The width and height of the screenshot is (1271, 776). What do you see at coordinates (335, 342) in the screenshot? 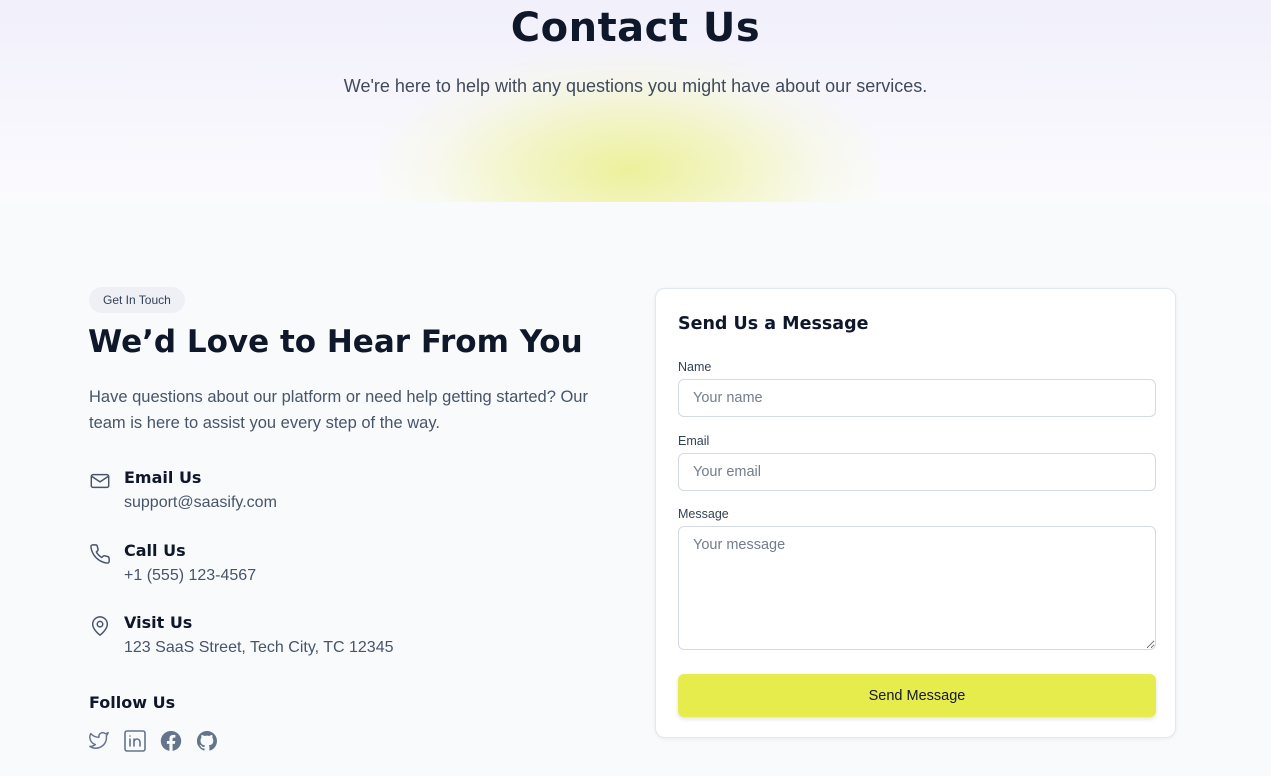
I see `contact-heading: We’d Love to Hear From You` at bounding box center [335, 342].